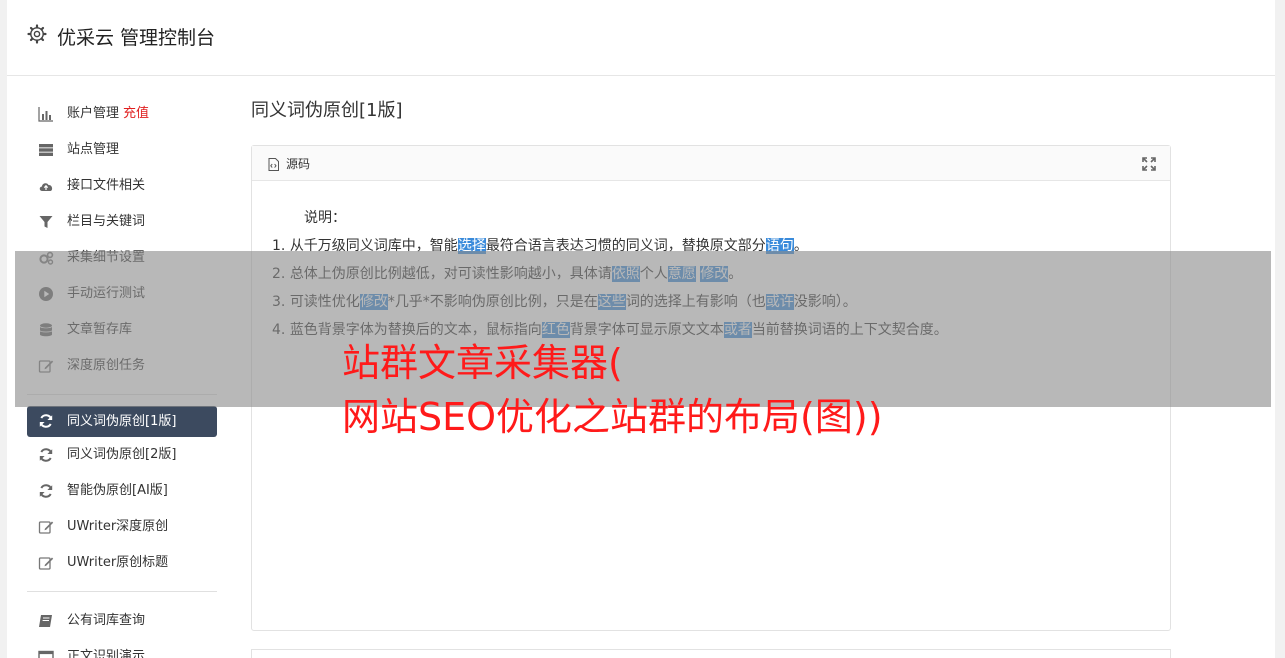 The height and width of the screenshot is (658, 1285). I want to click on sidebar-item-edit-2-3: UWriter深度原创, so click(122, 527).